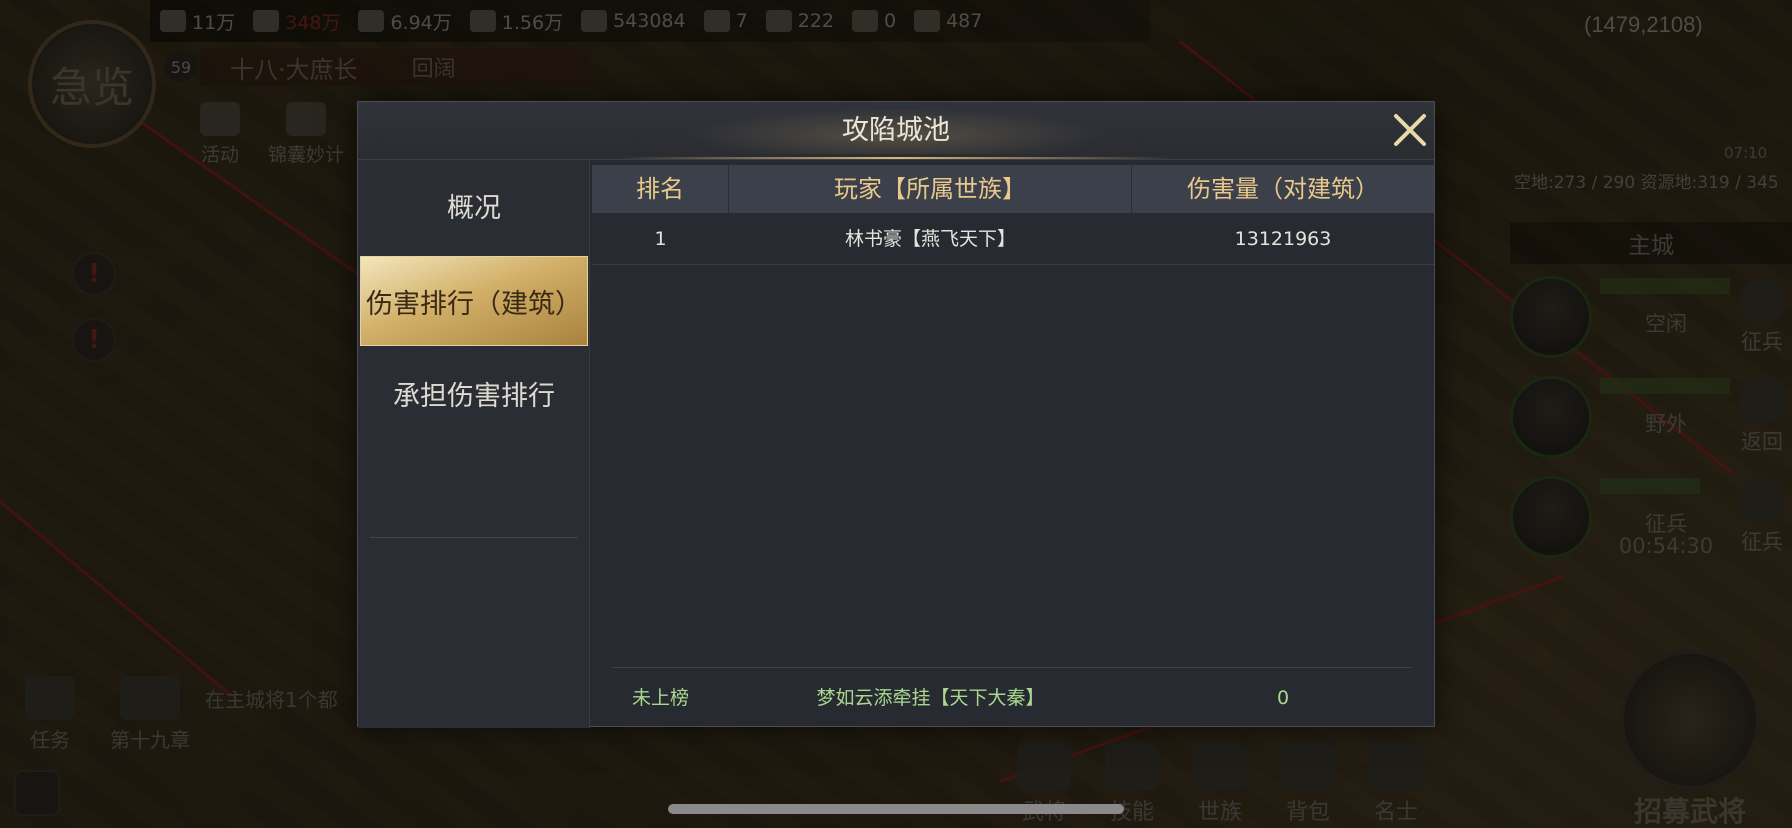 The image size is (1792, 828). Describe the element at coordinates (1012, 667) in the screenshot. I see `self-row-divider` at that location.